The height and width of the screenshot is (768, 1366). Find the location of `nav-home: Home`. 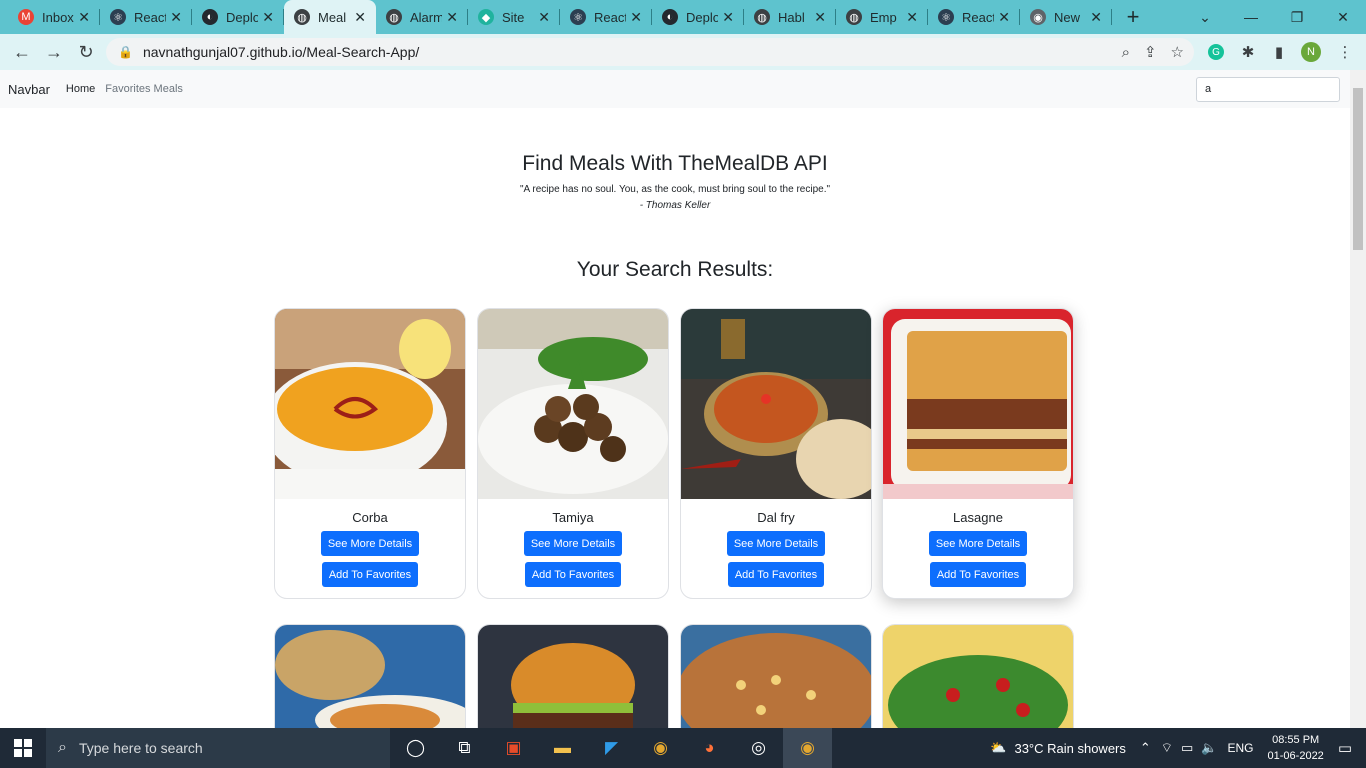

nav-home: Home is located at coordinates (80, 89).